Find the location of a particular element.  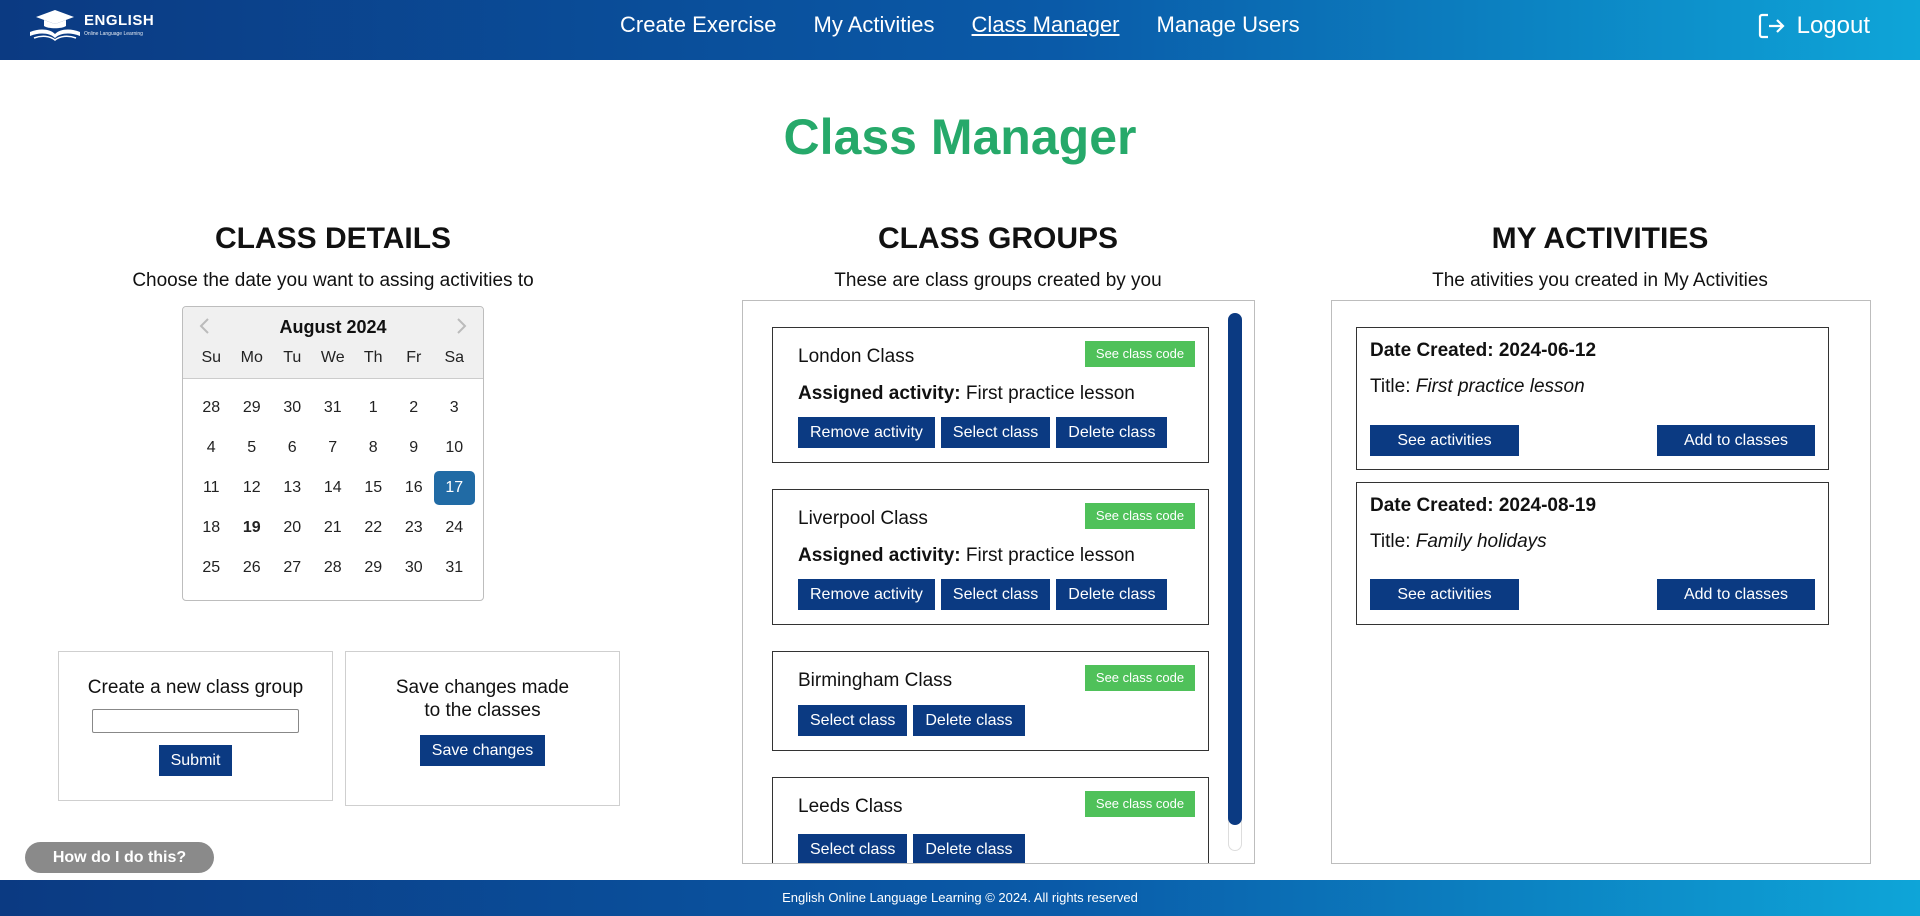

calendar-day: 20 is located at coordinates (292, 528).